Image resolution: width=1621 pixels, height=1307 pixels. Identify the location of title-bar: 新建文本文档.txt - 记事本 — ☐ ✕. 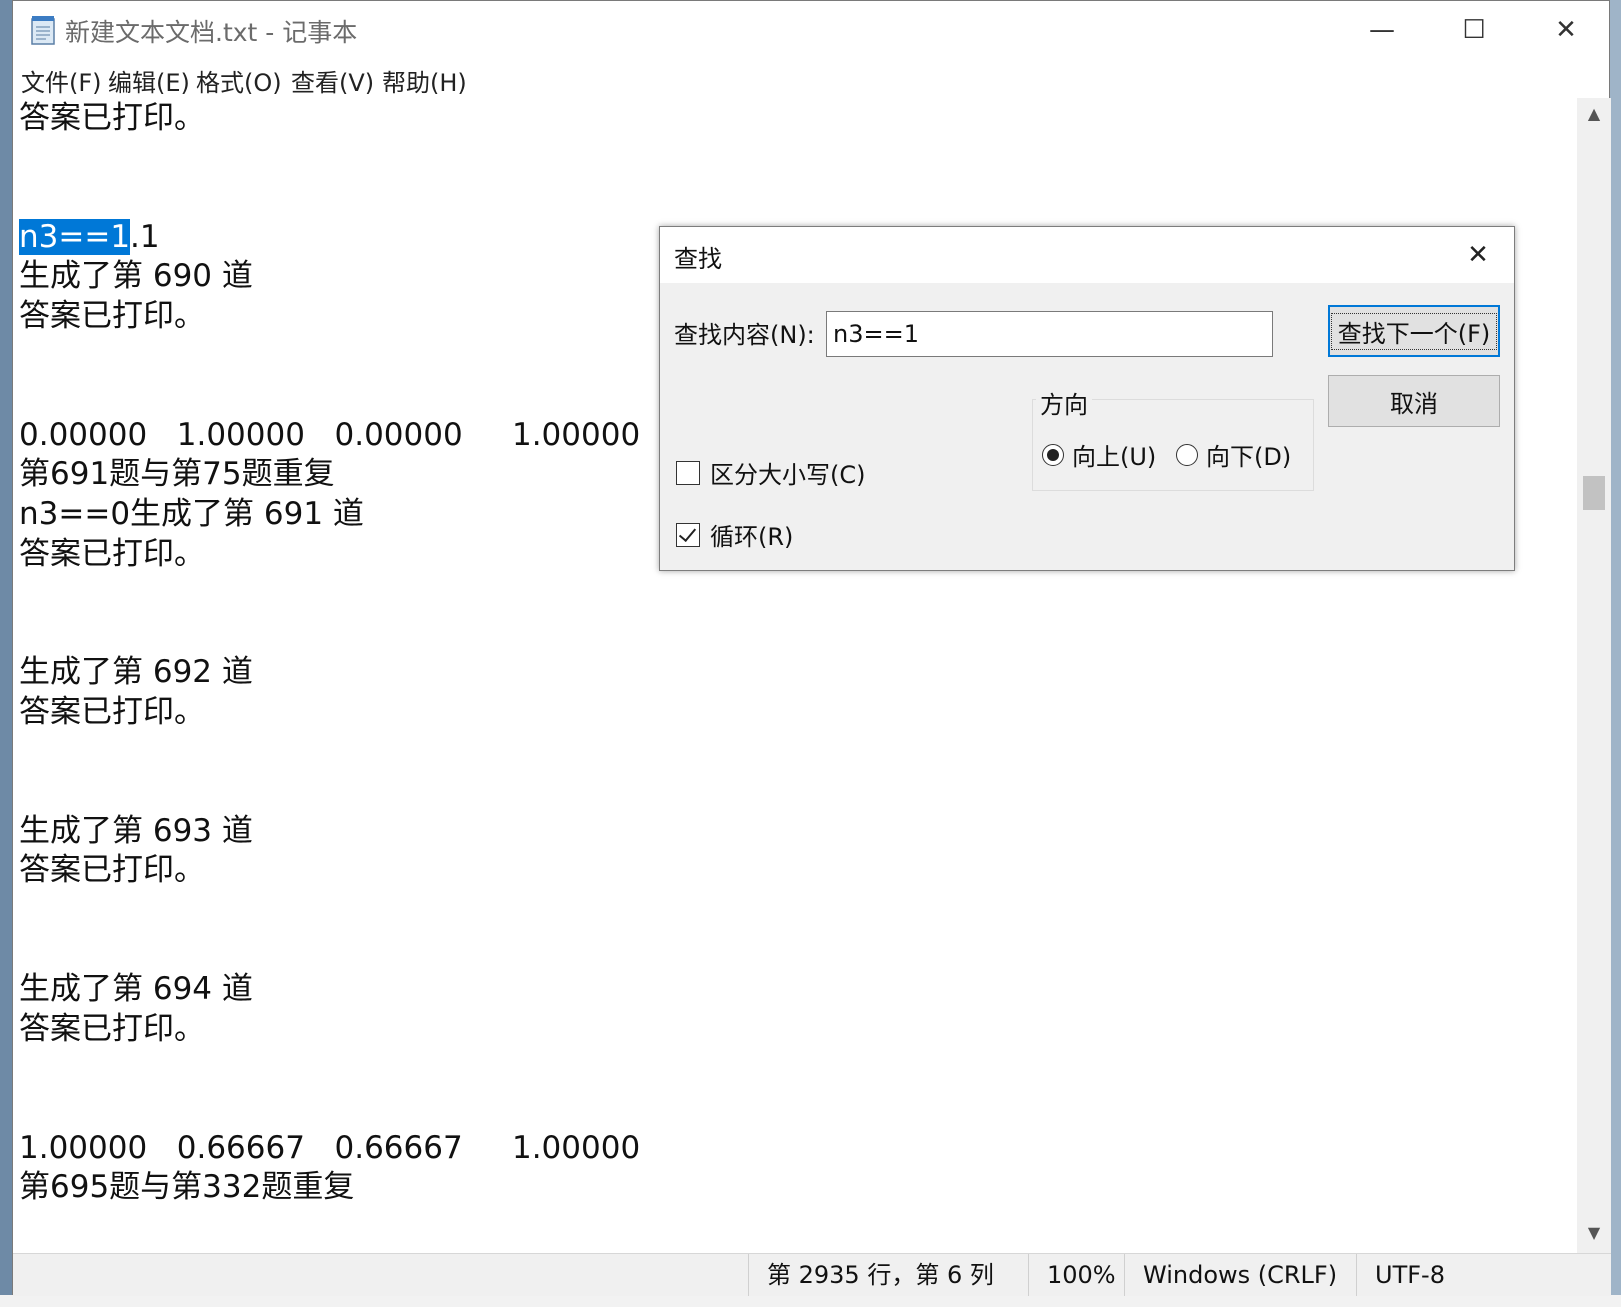
(811, 30).